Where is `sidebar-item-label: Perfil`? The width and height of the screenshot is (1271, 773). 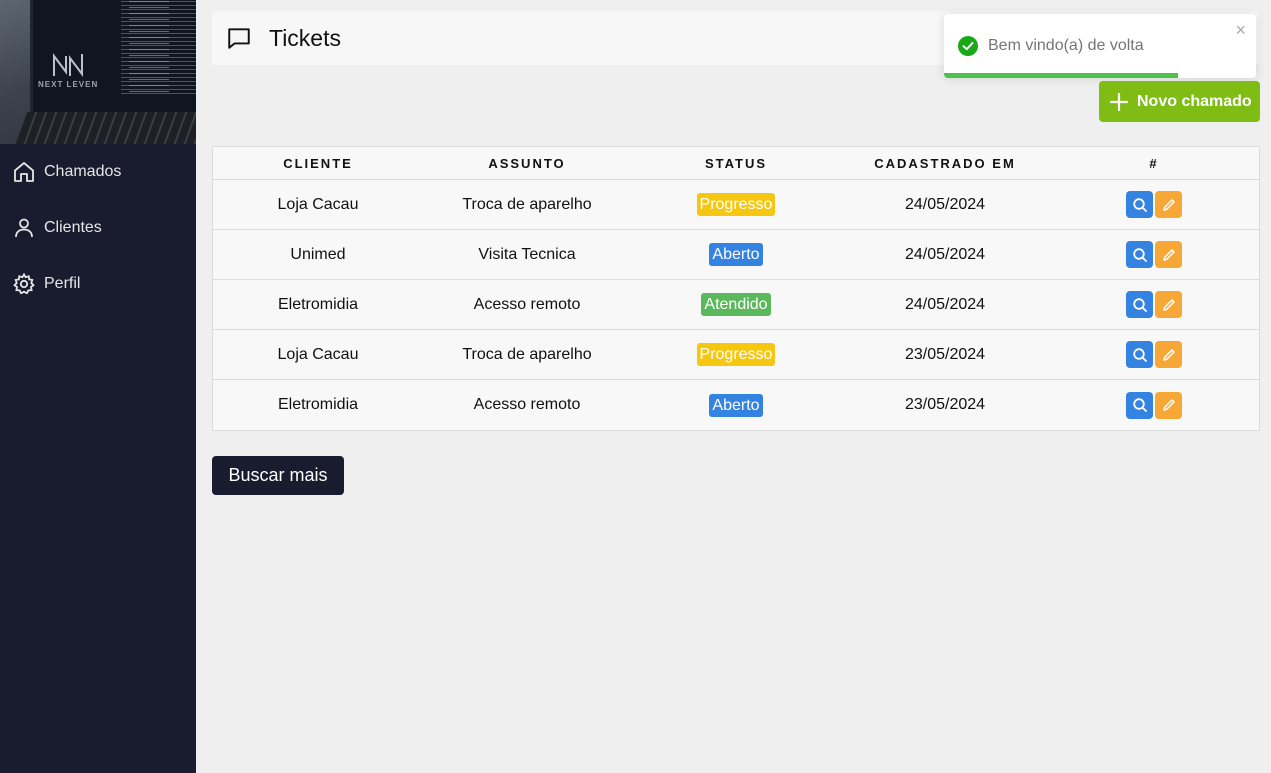
sidebar-item-label: Perfil is located at coordinates (62, 283).